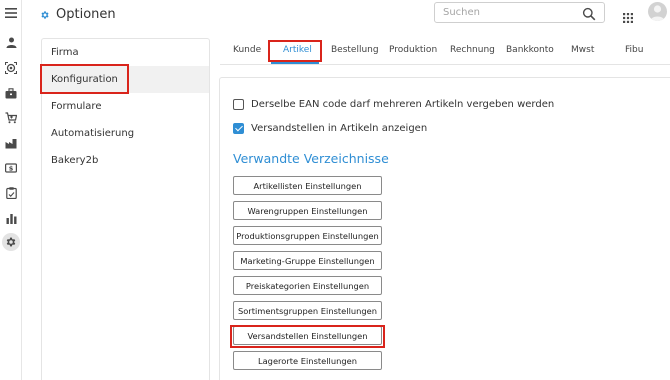  I want to click on menu-item-label: Automatisierung, so click(93, 133).